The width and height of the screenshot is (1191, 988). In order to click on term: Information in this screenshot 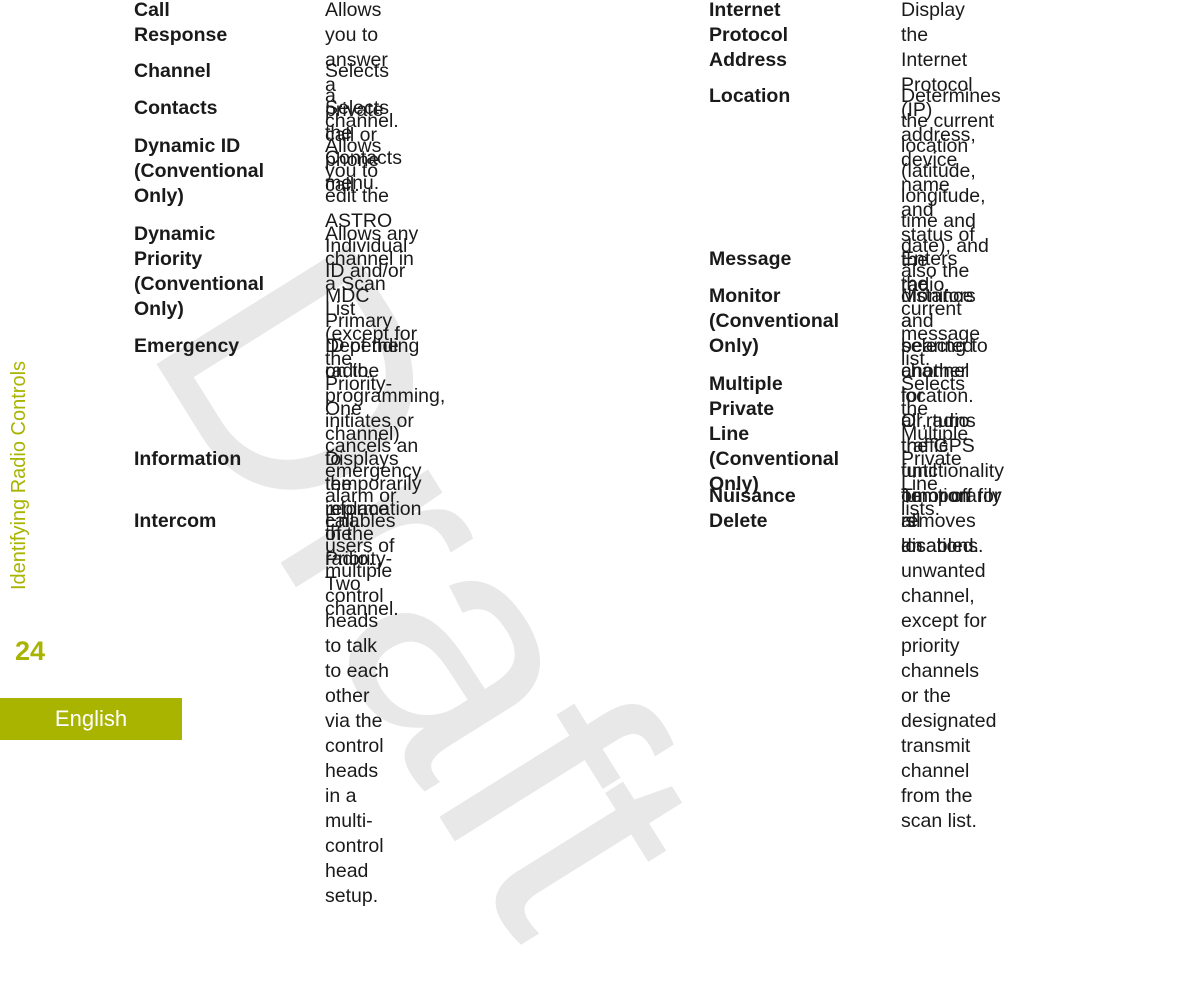, I will do `click(188, 459)`.